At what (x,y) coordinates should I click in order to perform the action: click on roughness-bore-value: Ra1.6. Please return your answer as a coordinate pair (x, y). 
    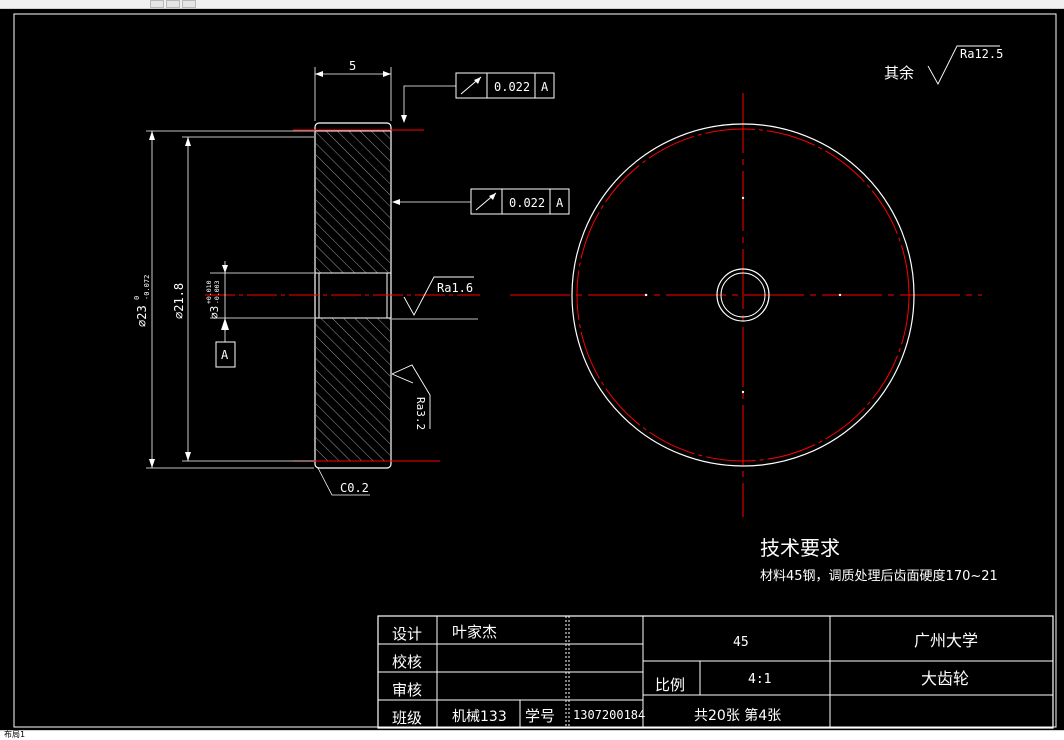
    Looking at the image, I should click on (455, 288).